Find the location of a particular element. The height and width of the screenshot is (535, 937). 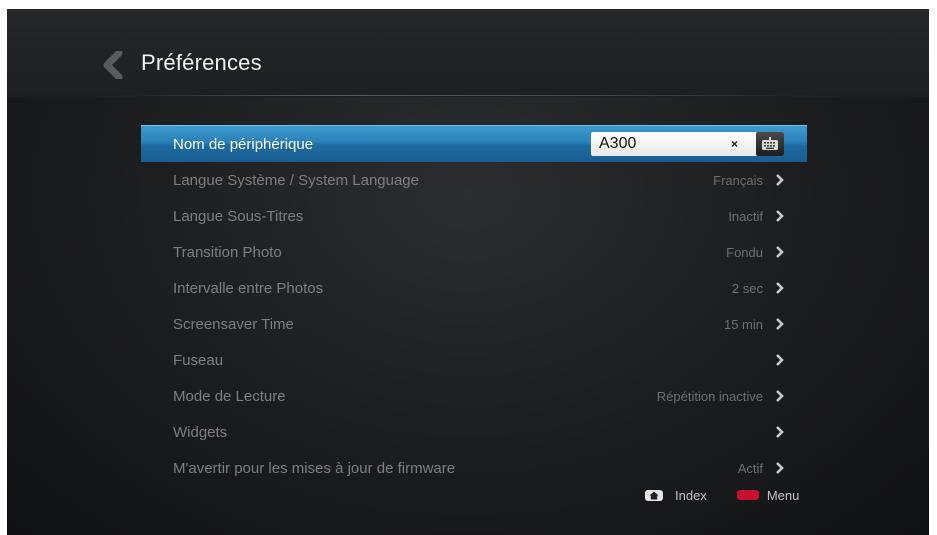

row-device-name: Nom de périphérique A300 × is located at coordinates (474, 143).